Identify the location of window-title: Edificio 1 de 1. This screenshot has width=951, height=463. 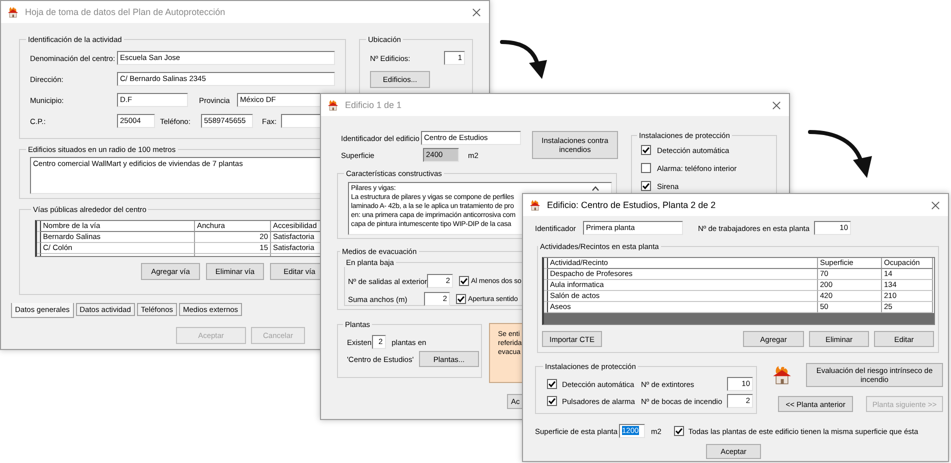
(374, 105).